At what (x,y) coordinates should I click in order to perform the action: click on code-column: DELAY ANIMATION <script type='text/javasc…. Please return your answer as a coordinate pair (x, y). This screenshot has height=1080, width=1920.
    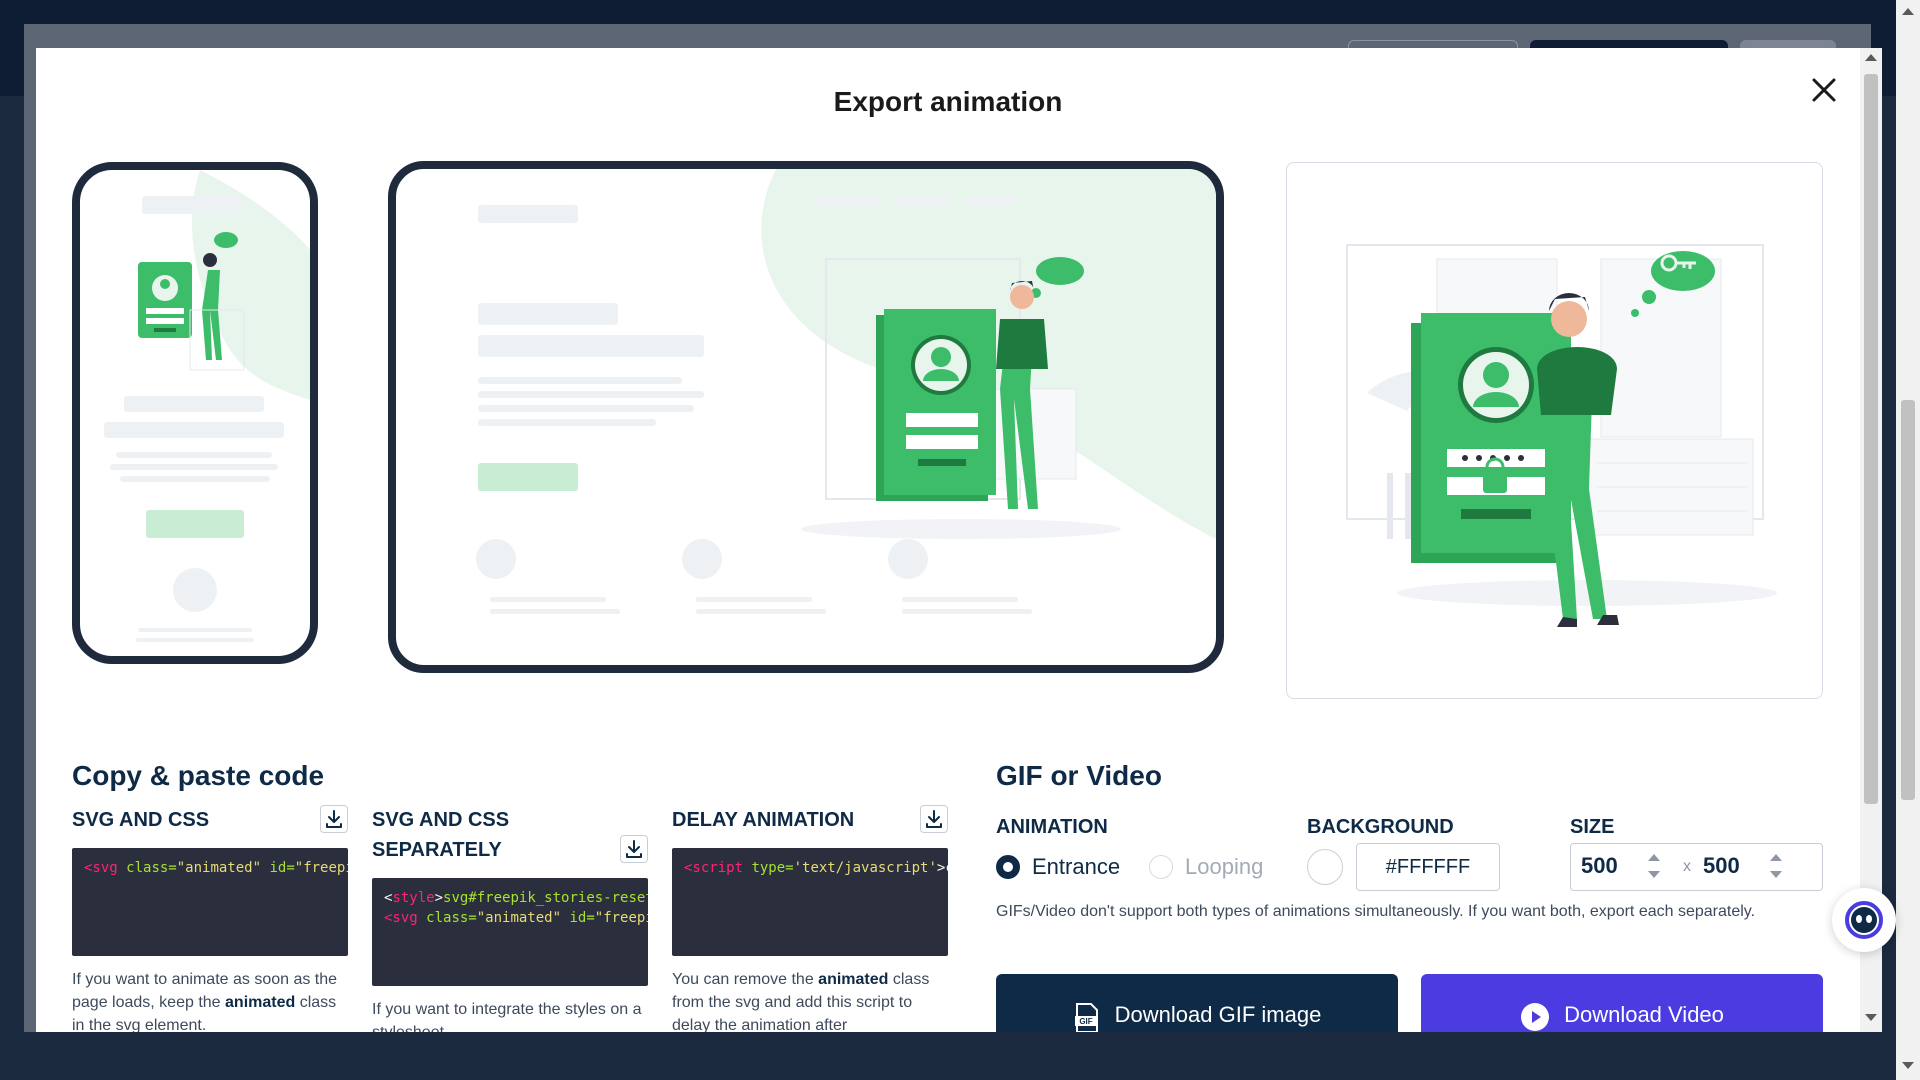
    Looking at the image, I should click on (810, 918).